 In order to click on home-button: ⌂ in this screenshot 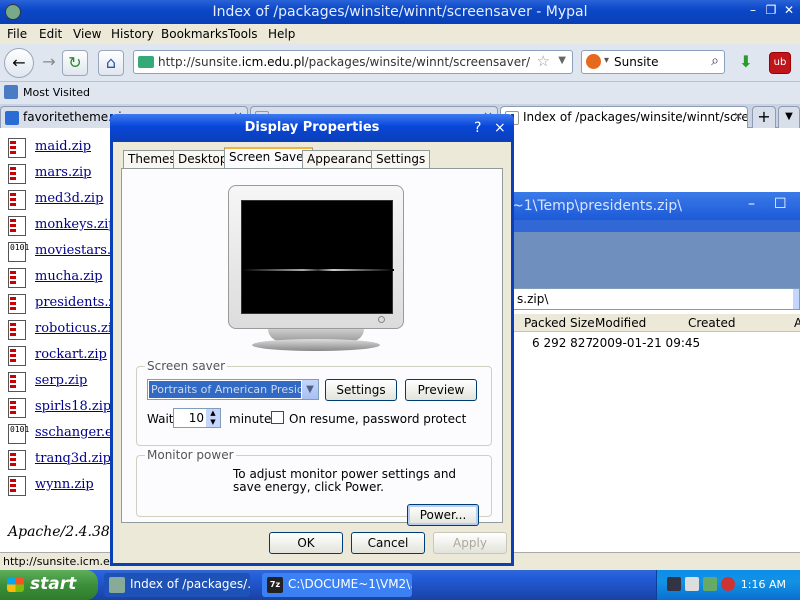, I will do `click(111, 63)`.